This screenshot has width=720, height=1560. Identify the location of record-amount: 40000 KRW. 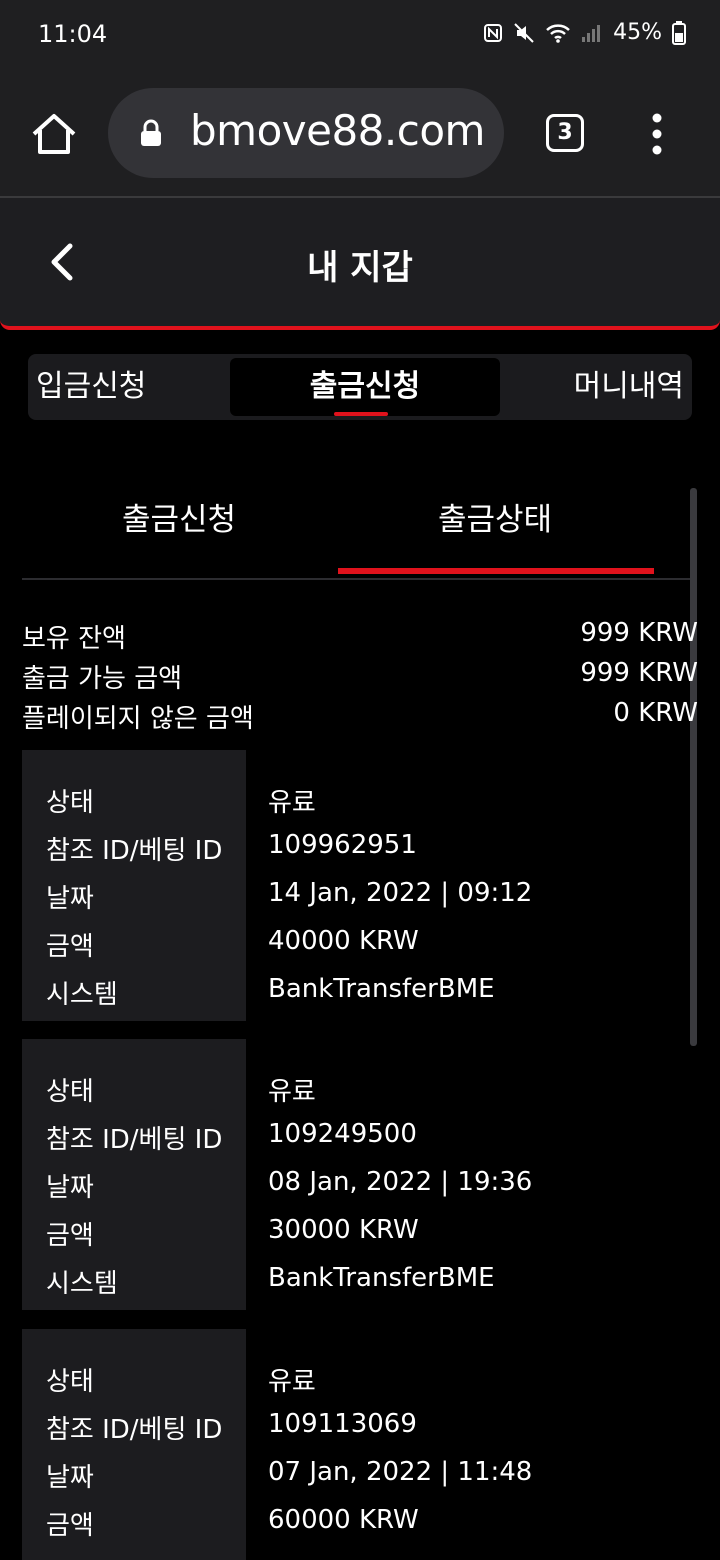
(343, 941).